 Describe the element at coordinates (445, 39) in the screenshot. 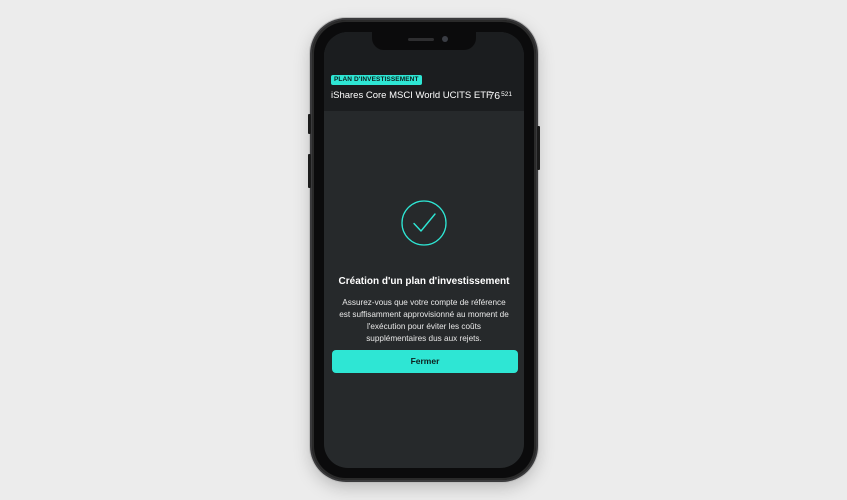

I see `camera-icon` at that location.